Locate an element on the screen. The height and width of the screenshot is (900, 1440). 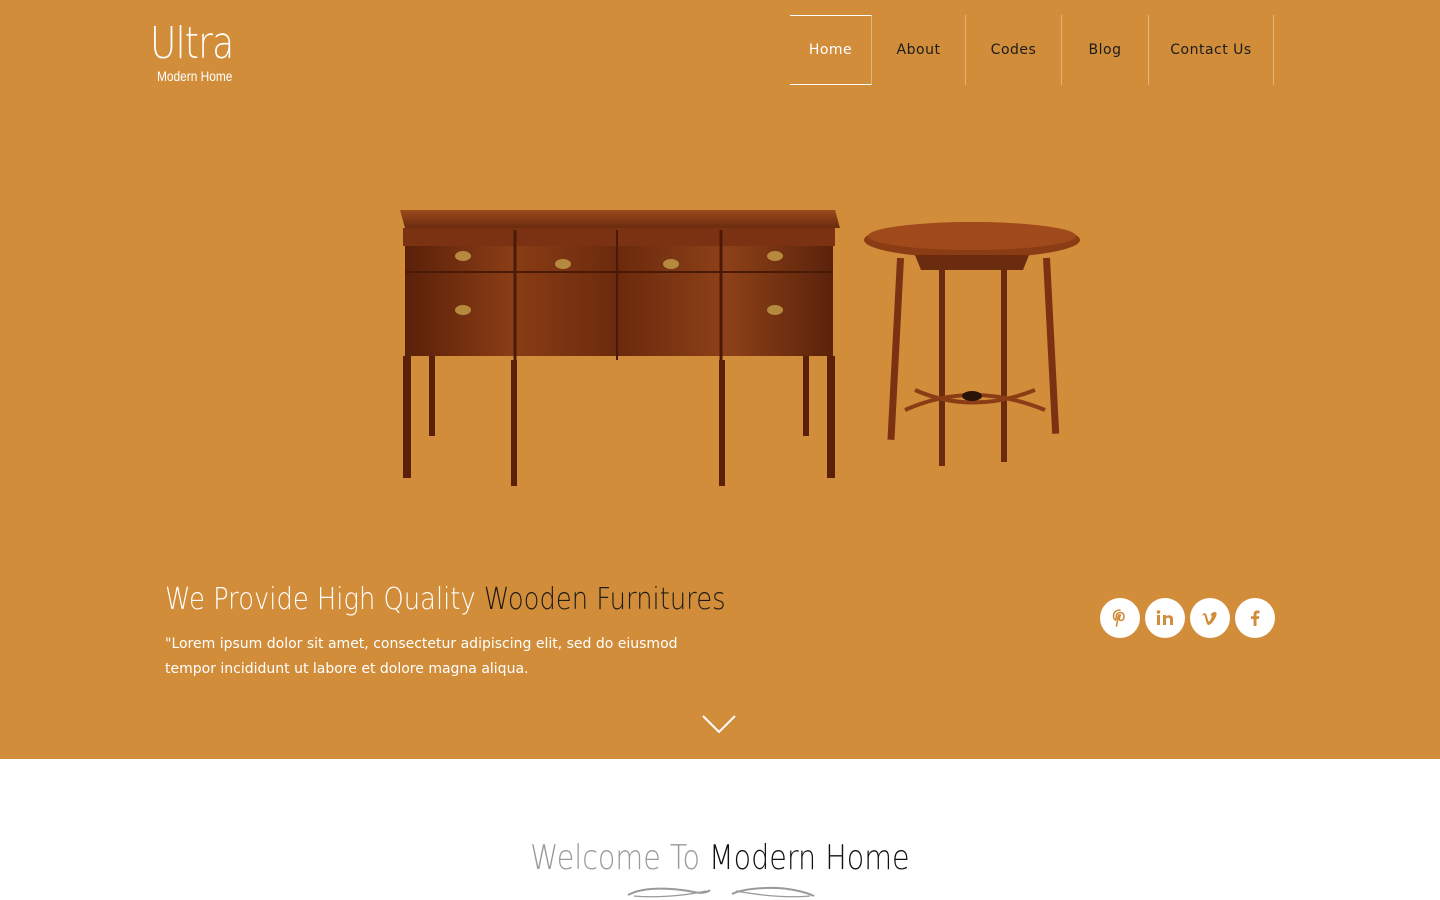
hero-heading-dark: Wooden Furnitures is located at coordinates (604, 599).